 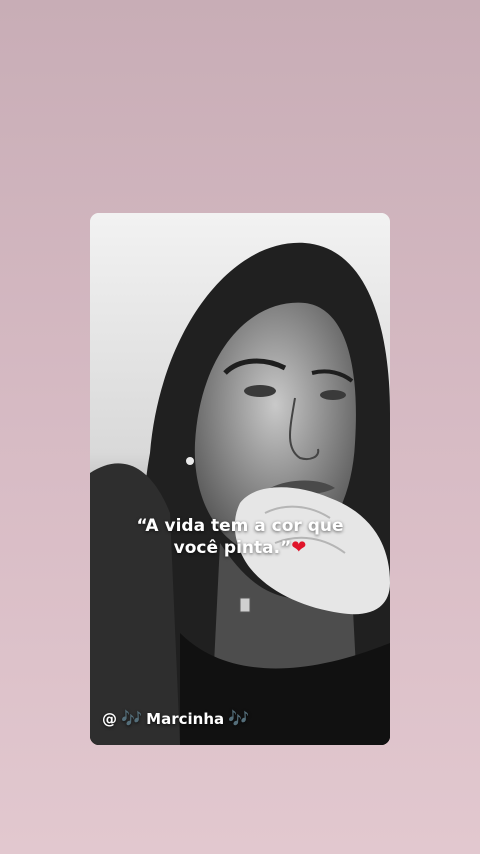 I want to click on user-mention-sticker: @ 🎶 Marcinha 🎶, so click(x=175, y=719).